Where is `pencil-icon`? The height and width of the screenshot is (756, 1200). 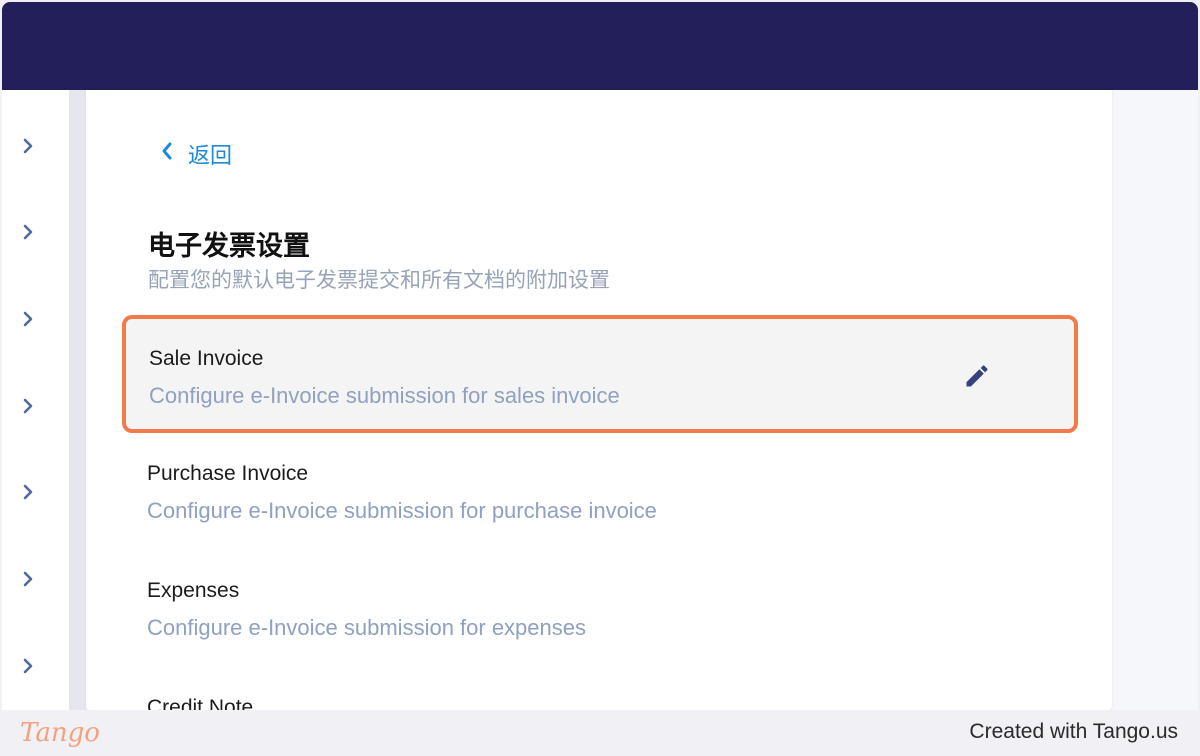
pencil-icon is located at coordinates (977, 376).